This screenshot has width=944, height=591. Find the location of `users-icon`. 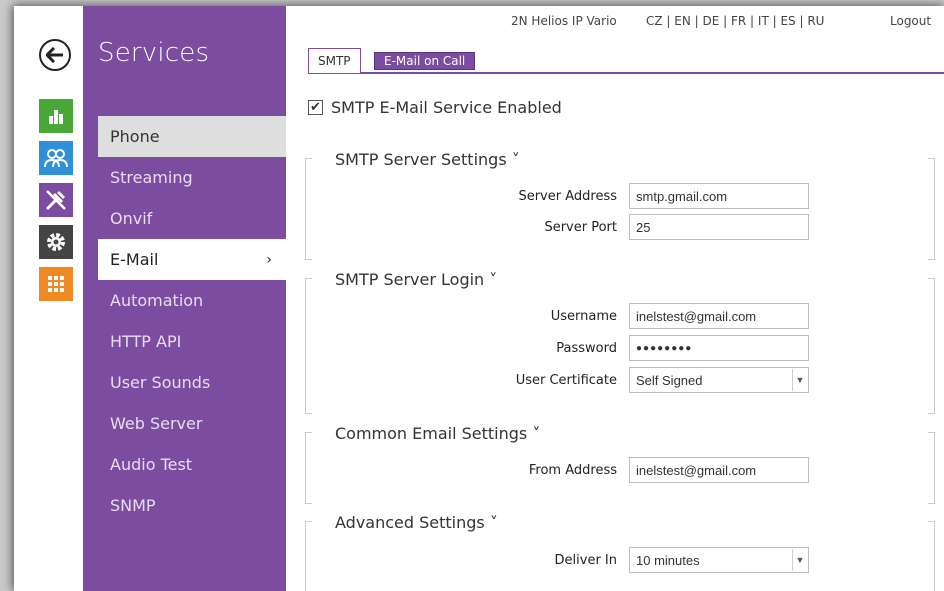

users-icon is located at coordinates (56, 158).